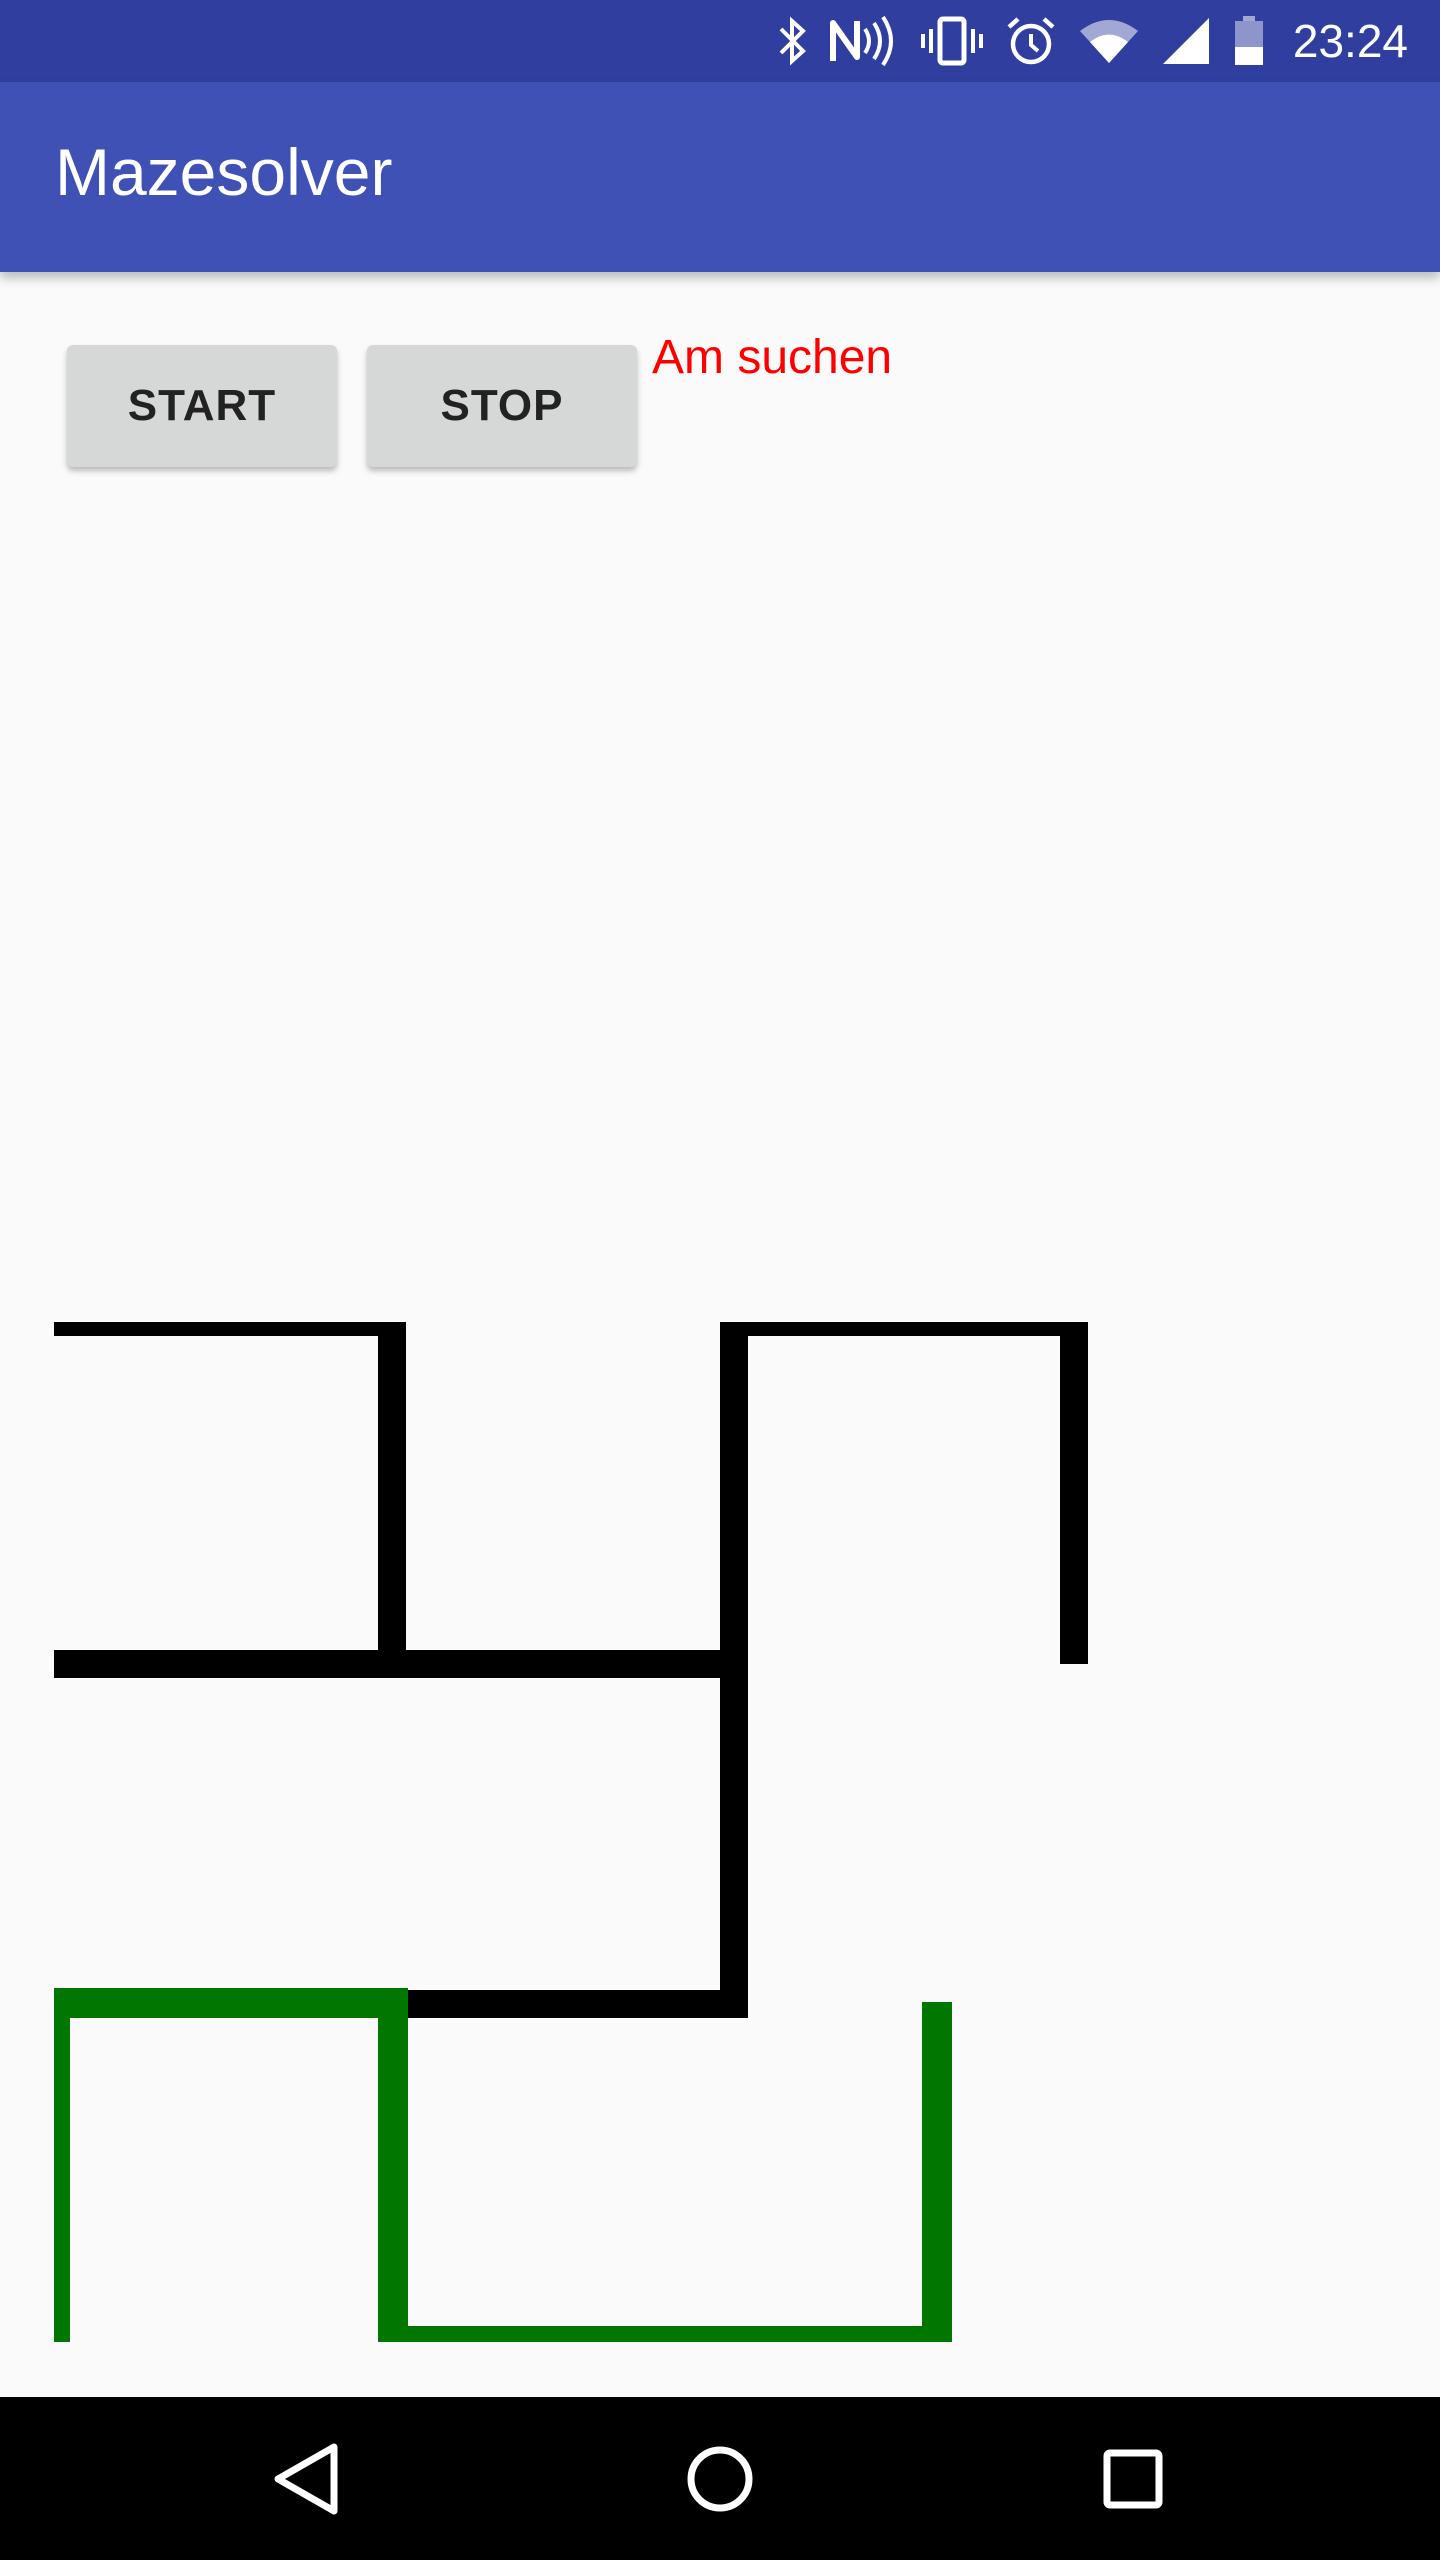 This screenshot has width=1440, height=2560. Describe the element at coordinates (792, 41) in the screenshot. I see `bluetooth-icon` at that location.